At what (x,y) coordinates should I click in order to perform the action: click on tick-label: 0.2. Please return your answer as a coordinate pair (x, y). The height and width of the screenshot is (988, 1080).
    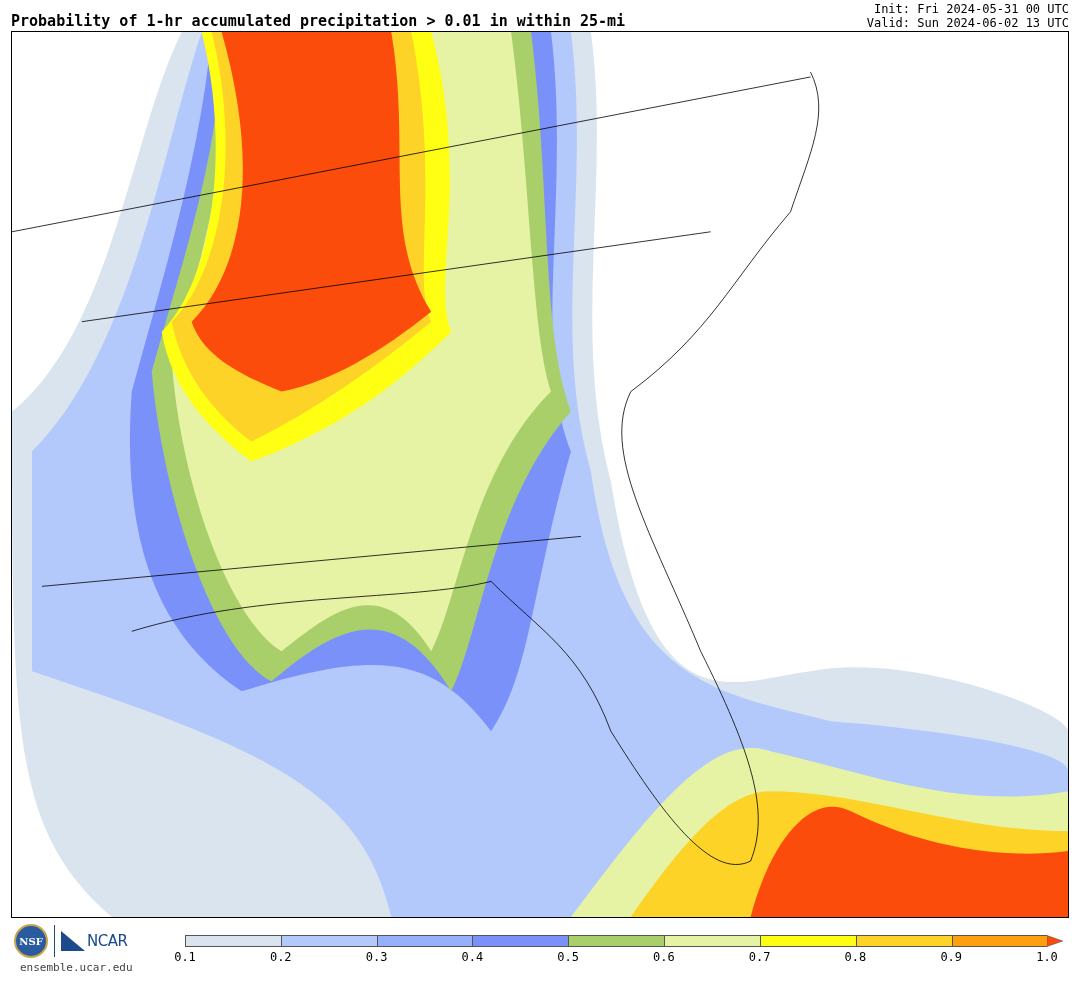
    Looking at the image, I should click on (280, 957).